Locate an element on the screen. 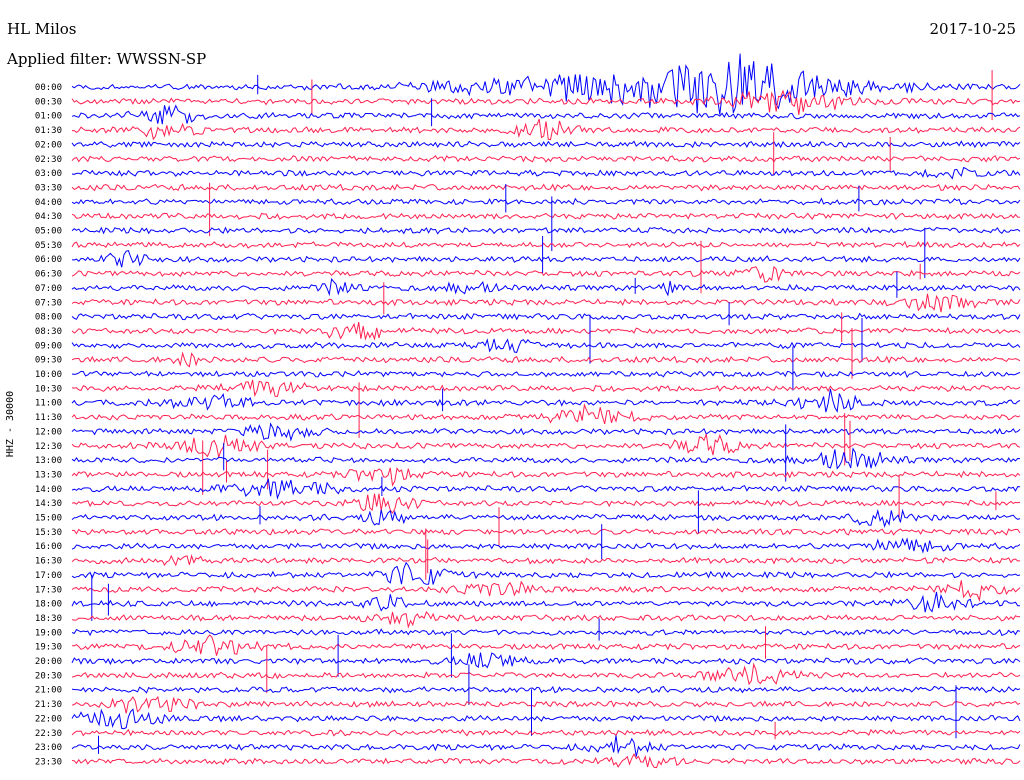 The image size is (1024, 780). row-time-label: 21:00 is located at coordinates (48, 691).